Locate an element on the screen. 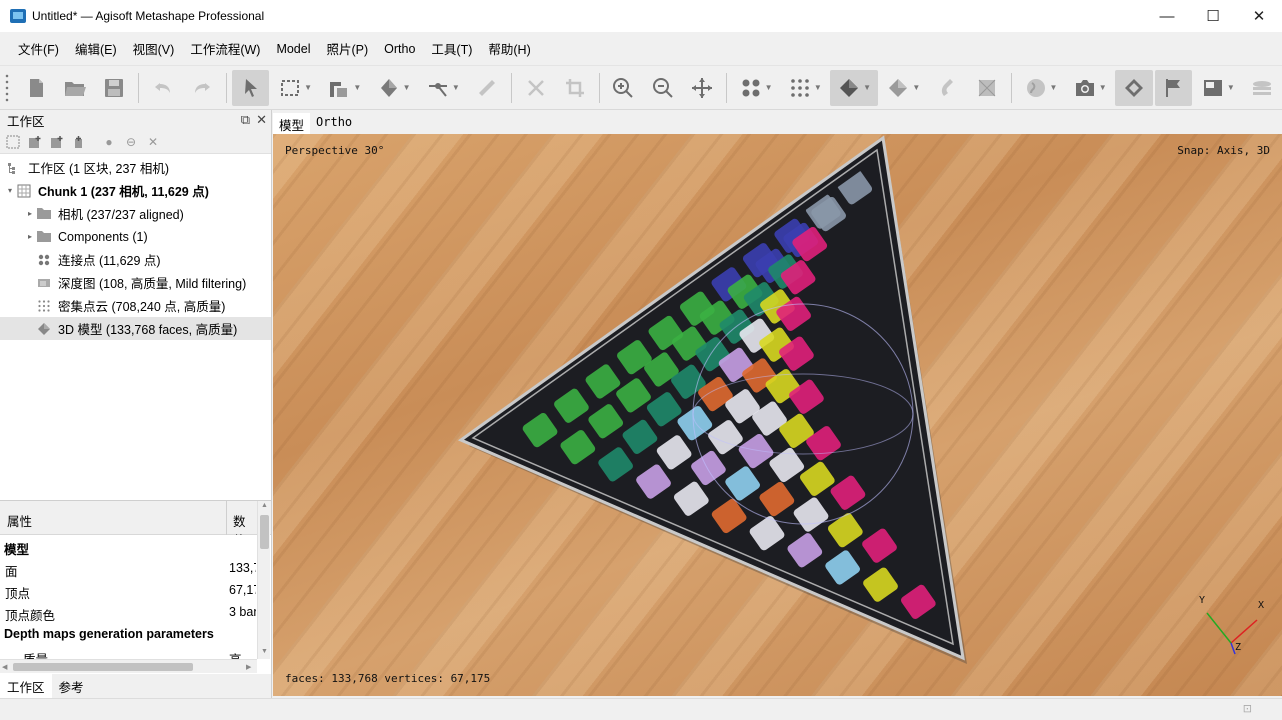  tab-model: 模型 is located at coordinates (292, 123).